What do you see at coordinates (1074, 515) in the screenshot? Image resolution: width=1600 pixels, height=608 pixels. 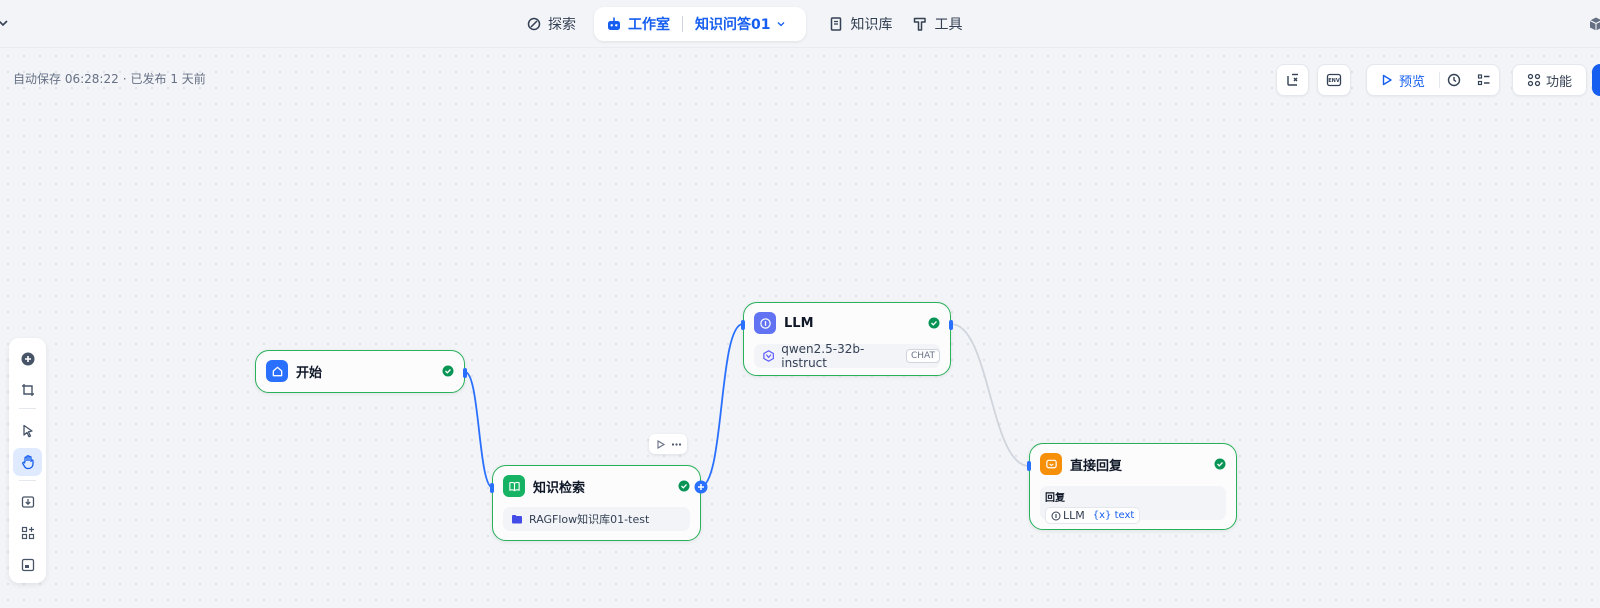 I see `source-node-name: LLM` at bounding box center [1074, 515].